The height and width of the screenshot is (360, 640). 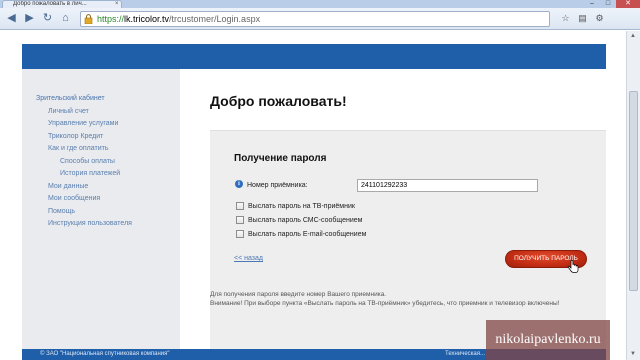 I want to click on sidebar-item-payment-methods: Способы оплаты, so click(x=101, y=162).